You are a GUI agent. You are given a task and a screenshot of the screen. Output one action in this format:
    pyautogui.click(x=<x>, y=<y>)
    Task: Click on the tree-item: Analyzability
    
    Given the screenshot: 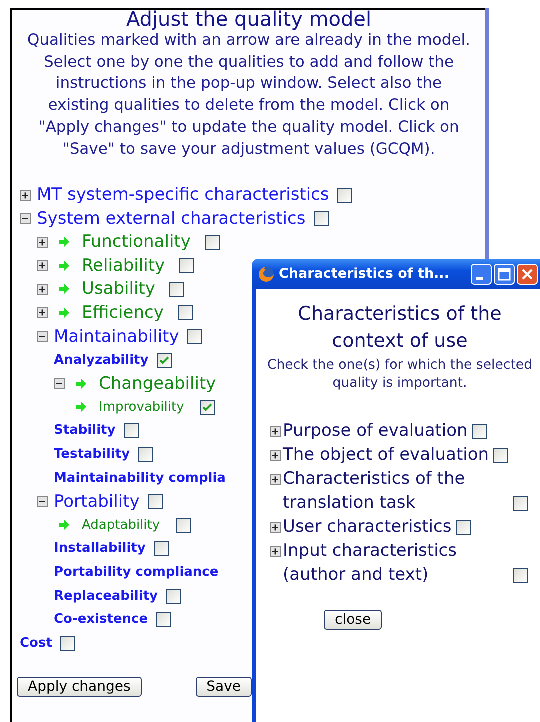 What is the action you would take?
    pyautogui.click(x=101, y=360)
    